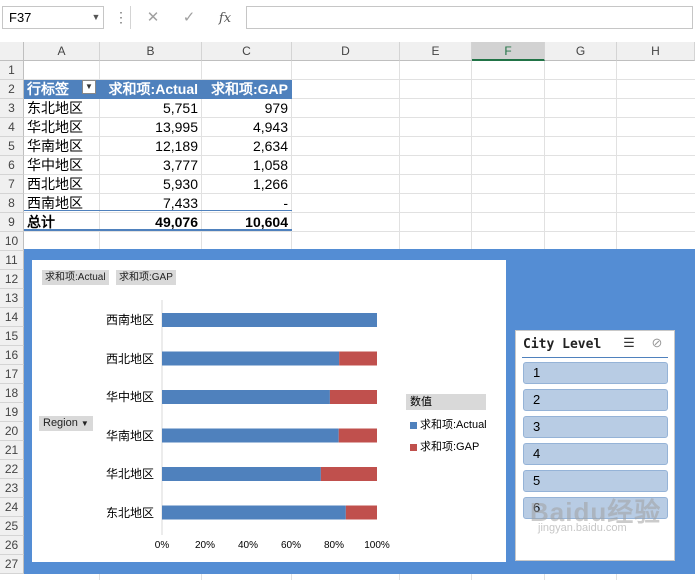 The image size is (695, 580). Describe the element at coordinates (247, 165) in the screenshot. I see `pivot-cell-gap: 1,058` at that location.